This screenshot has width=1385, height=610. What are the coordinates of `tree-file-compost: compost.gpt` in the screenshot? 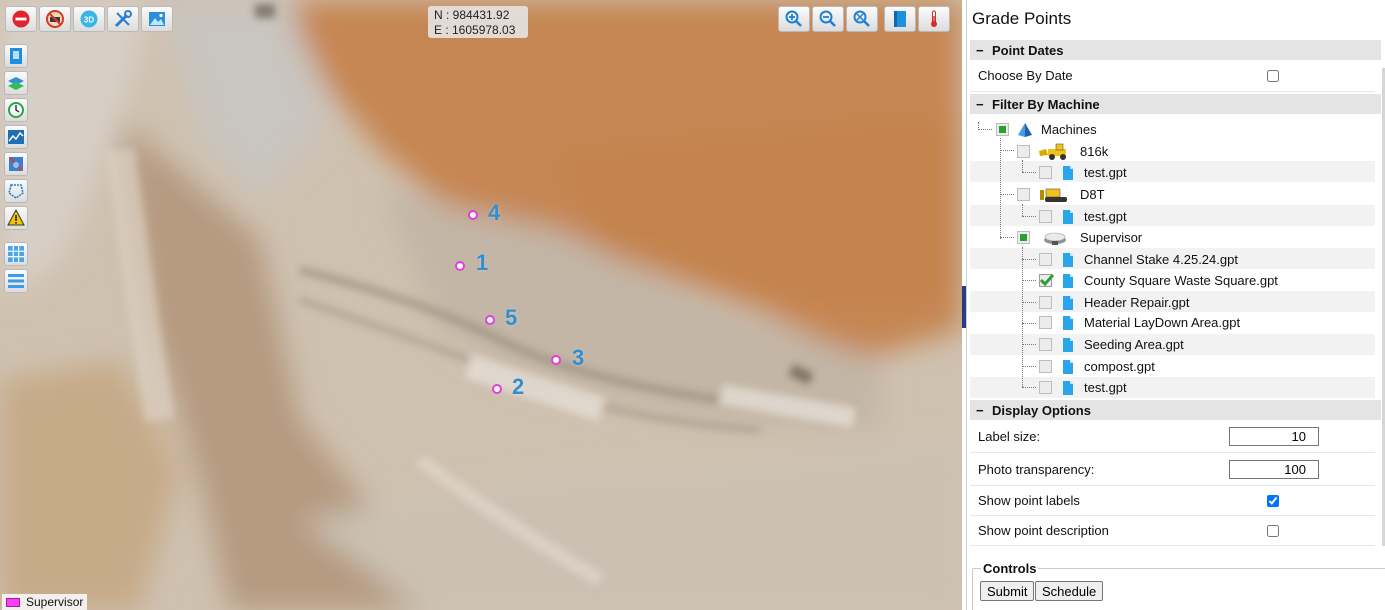 It's located at (1097, 366).